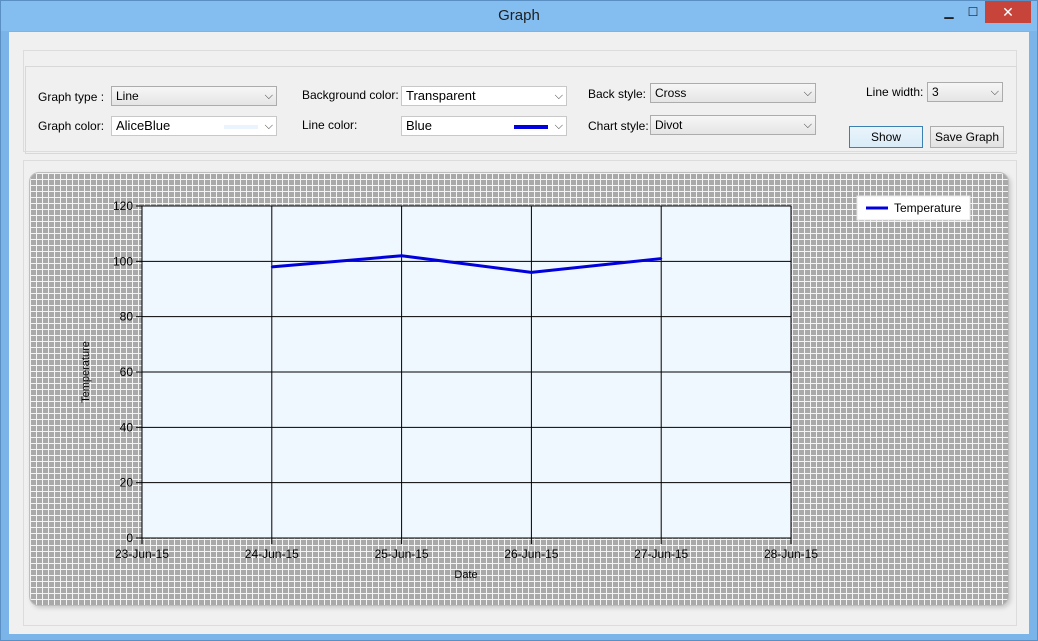 The width and height of the screenshot is (1038, 641). What do you see at coordinates (791, 554) in the screenshot?
I see `x-tick-label: 28-Jun-15` at bounding box center [791, 554].